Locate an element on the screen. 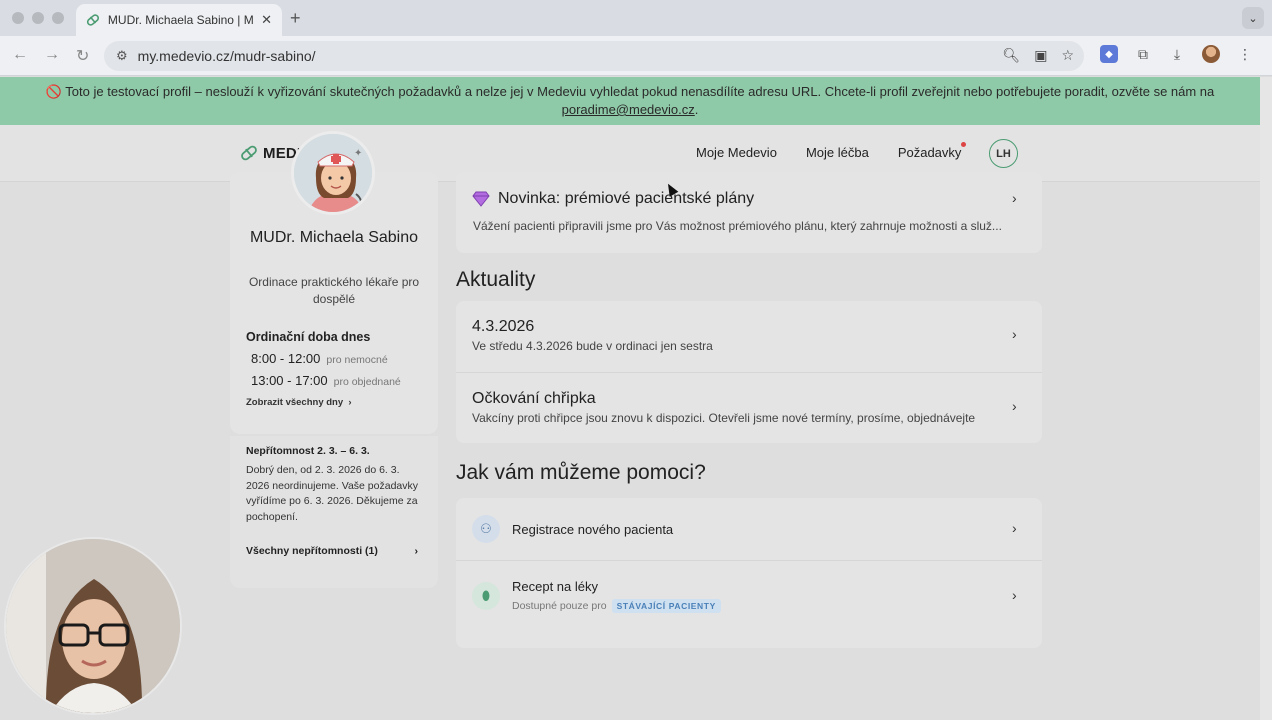 The image size is (1272, 720). news-item-title: Očkování chřipka is located at coordinates (534, 399).